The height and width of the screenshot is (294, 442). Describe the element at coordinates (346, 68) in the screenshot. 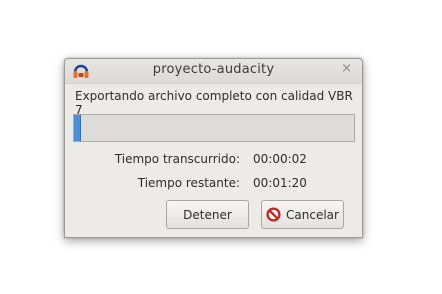

I see `close-button: ×` at that location.